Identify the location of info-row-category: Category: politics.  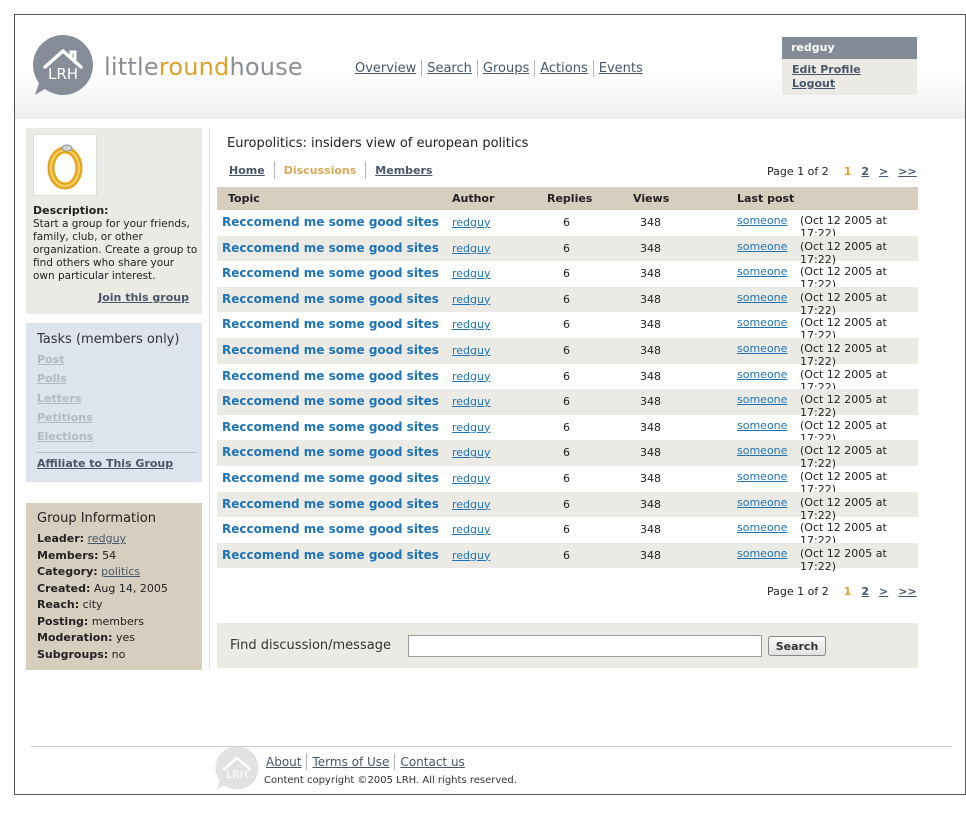
(88, 571).